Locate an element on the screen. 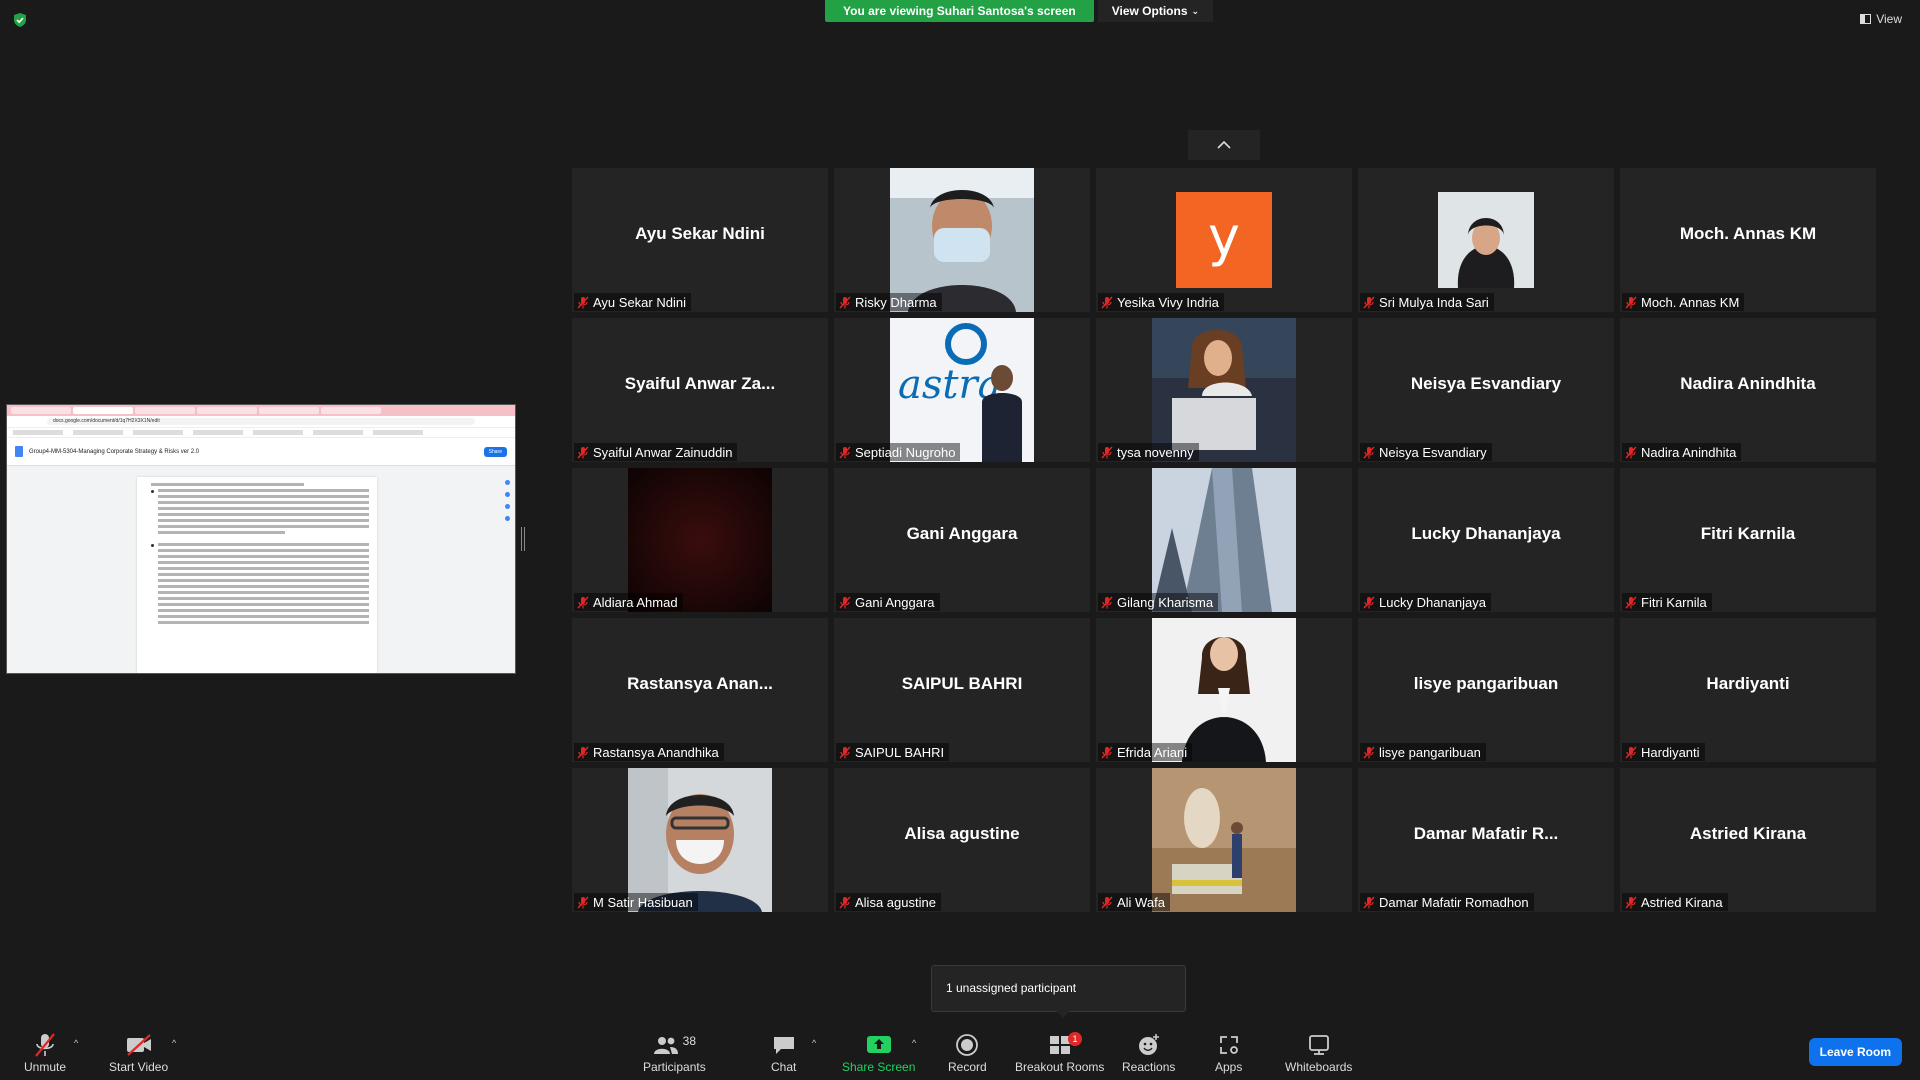  participant-tile: Astried Kirana Astried Kirana is located at coordinates (1748, 840).